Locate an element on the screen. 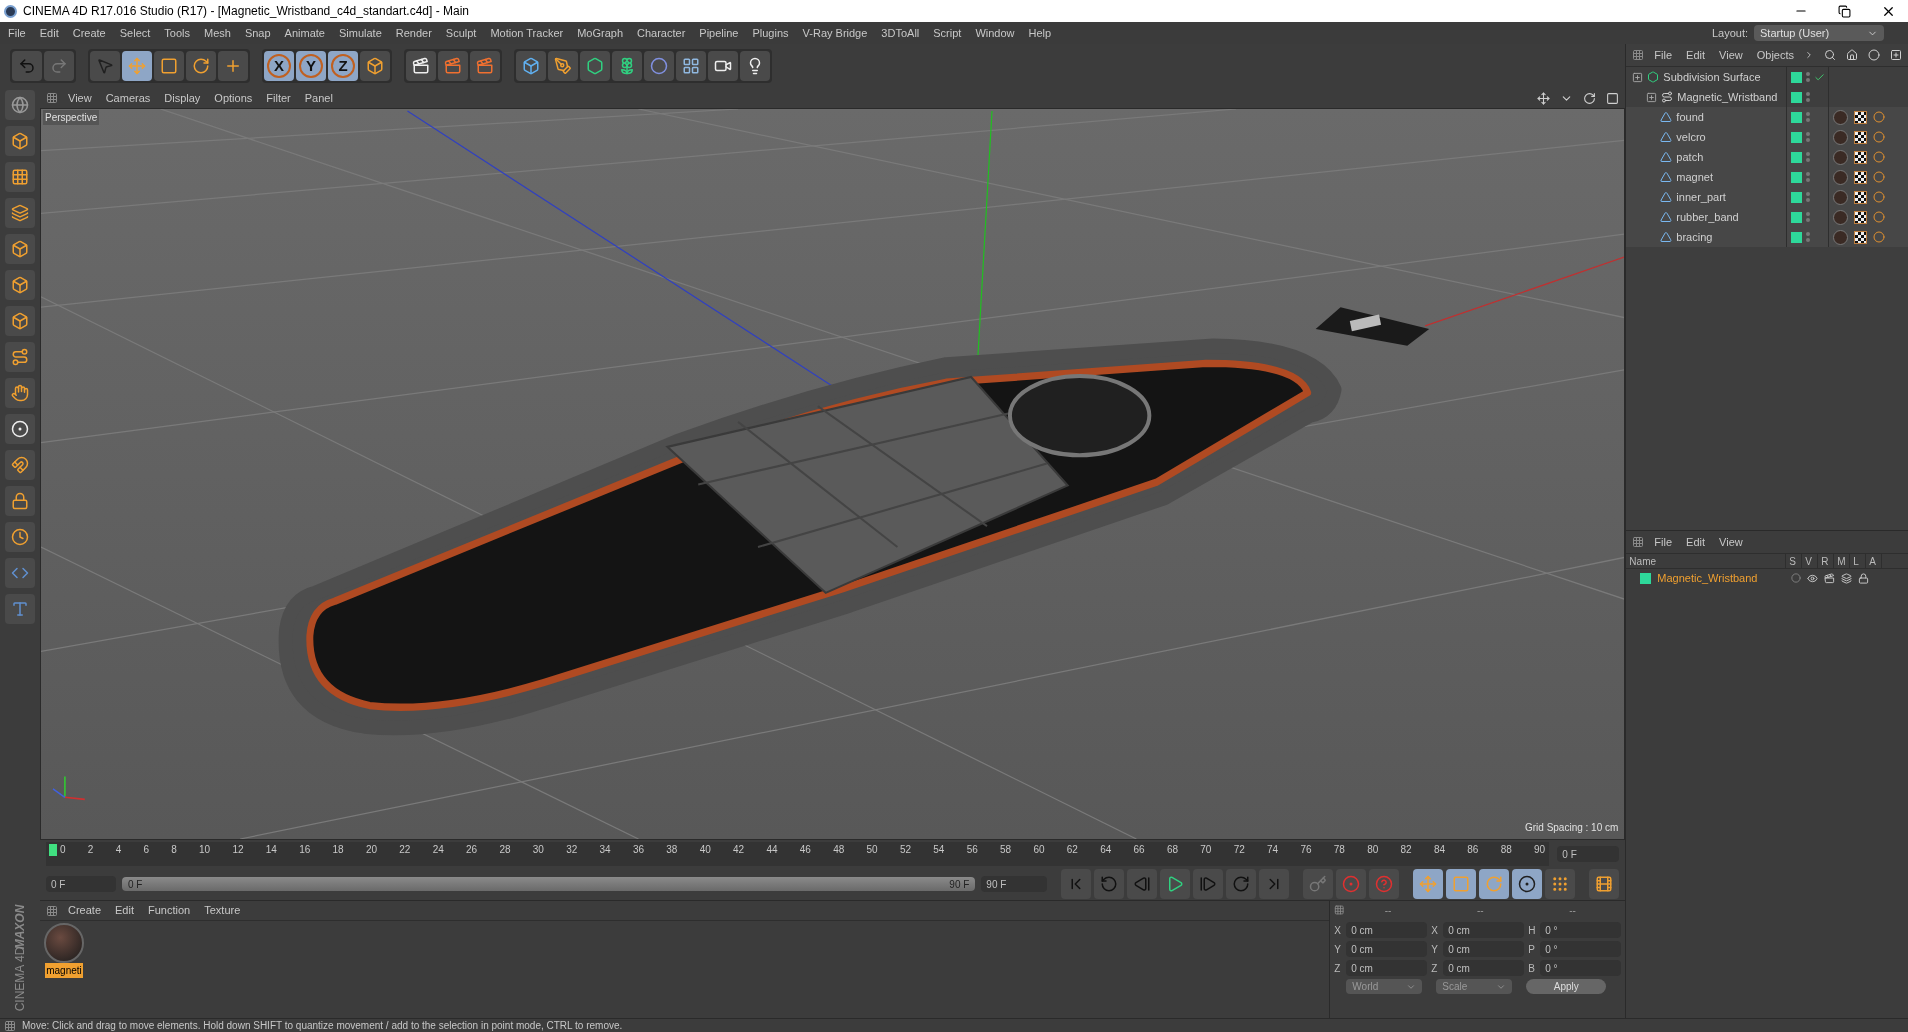 This screenshot has width=1908, height=1032. crosshair-button is located at coordinates (233, 66).